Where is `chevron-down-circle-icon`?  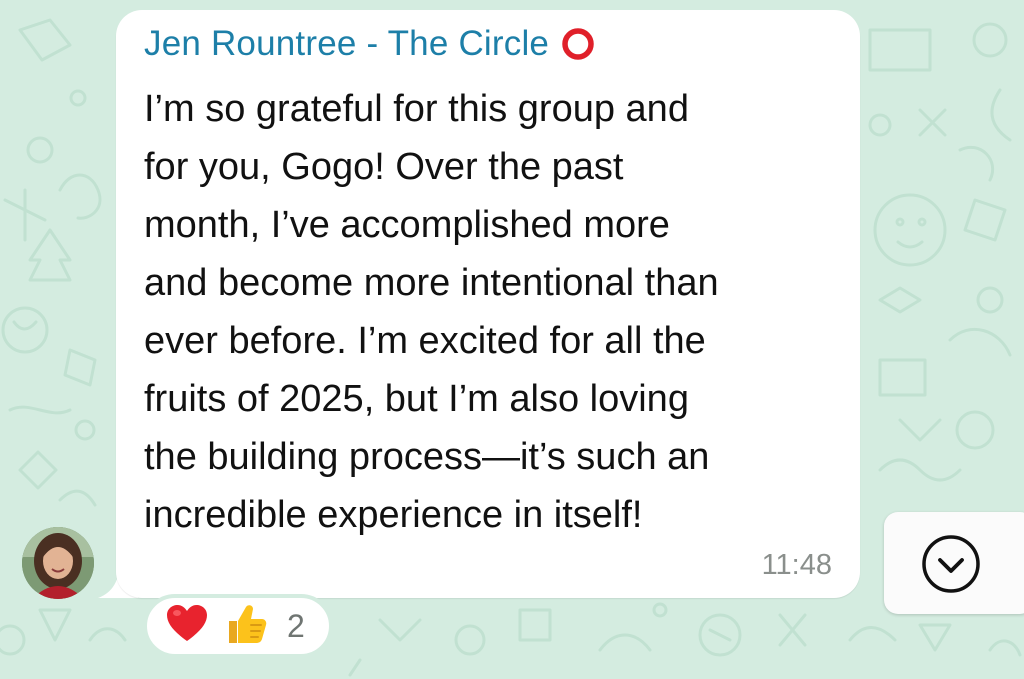 chevron-down-circle-icon is located at coordinates (951, 564).